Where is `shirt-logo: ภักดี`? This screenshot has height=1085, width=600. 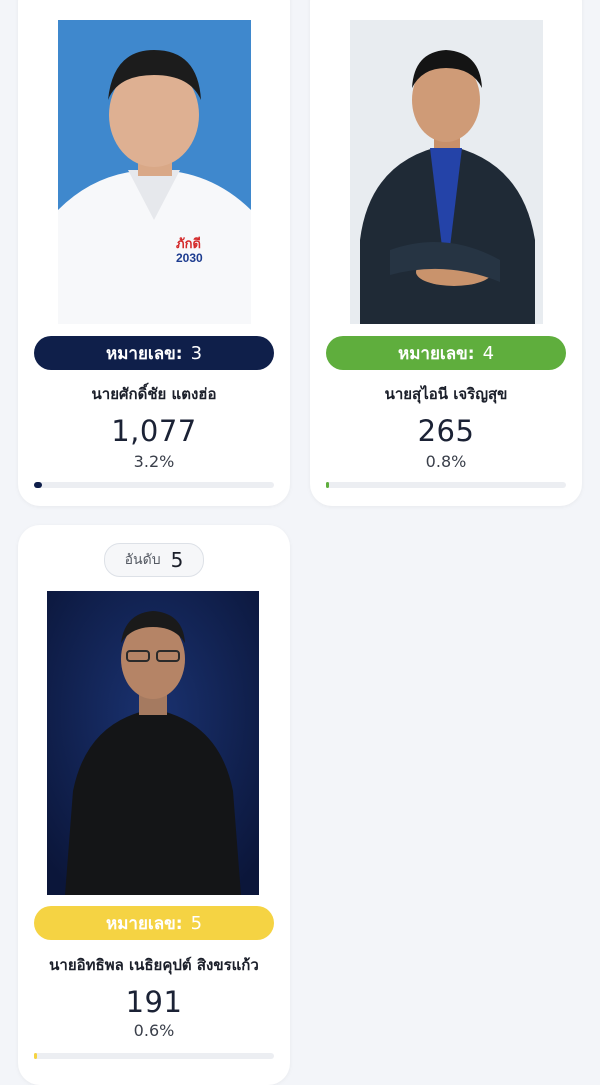 shirt-logo: ภักดี is located at coordinates (188, 243).